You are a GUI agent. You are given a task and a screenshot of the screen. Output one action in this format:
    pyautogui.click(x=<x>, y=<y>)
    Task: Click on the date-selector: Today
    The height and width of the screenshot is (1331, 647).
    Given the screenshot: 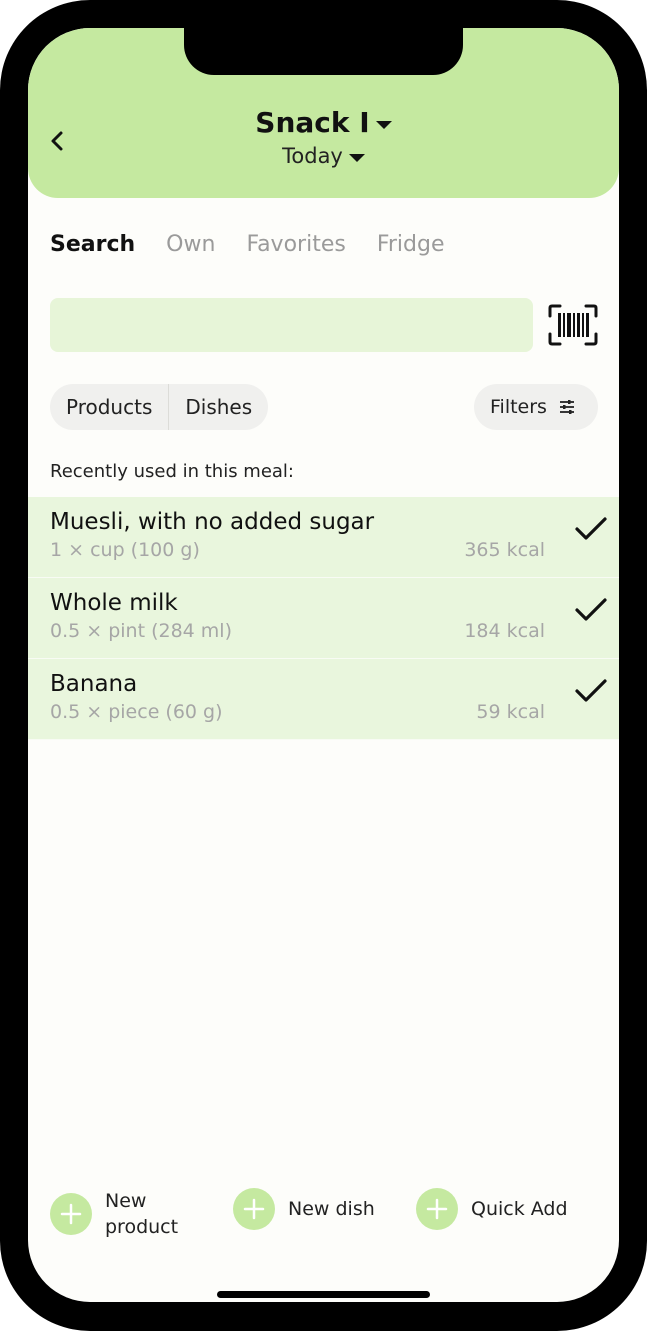 What is the action you would take?
    pyautogui.click(x=323, y=156)
    